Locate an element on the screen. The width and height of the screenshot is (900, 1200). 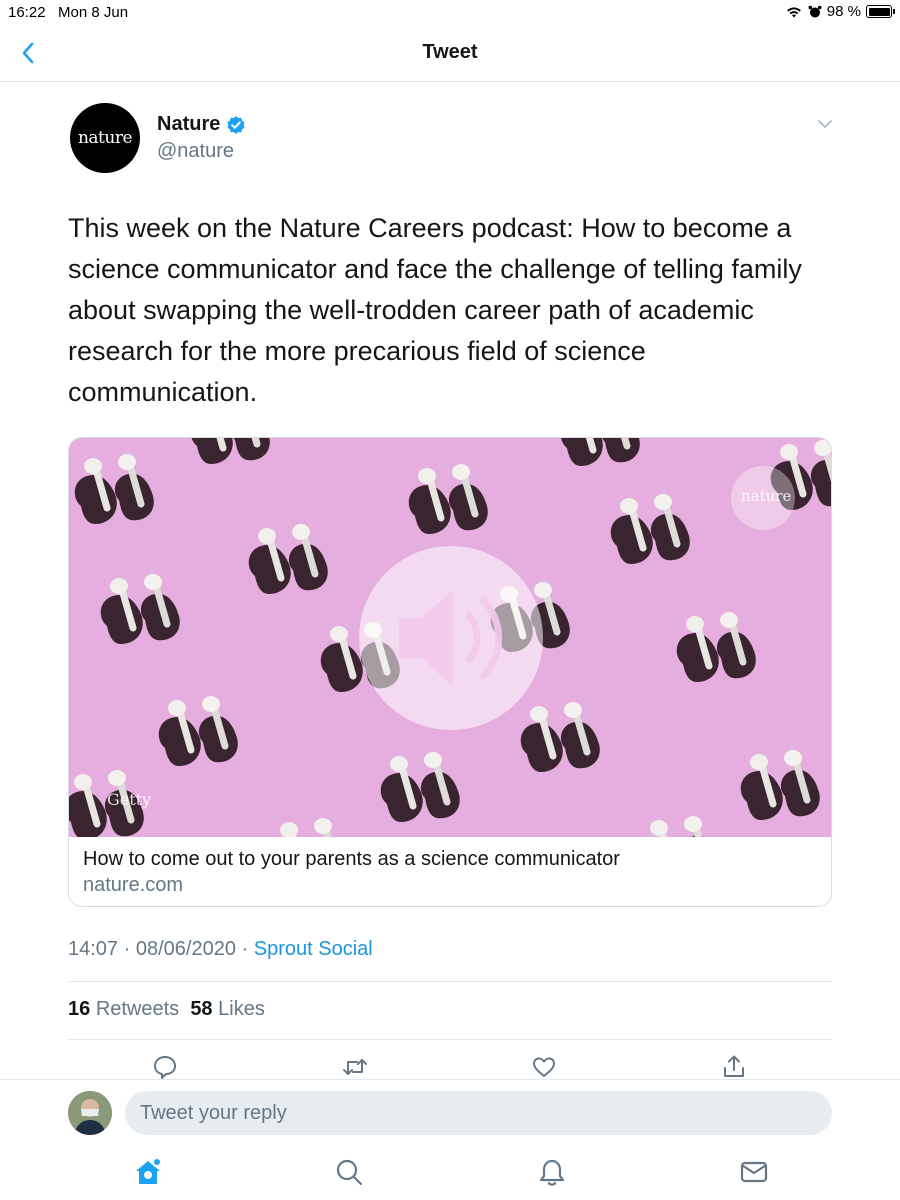
tweet-time: 14:07 is located at coordinates (93, 949).